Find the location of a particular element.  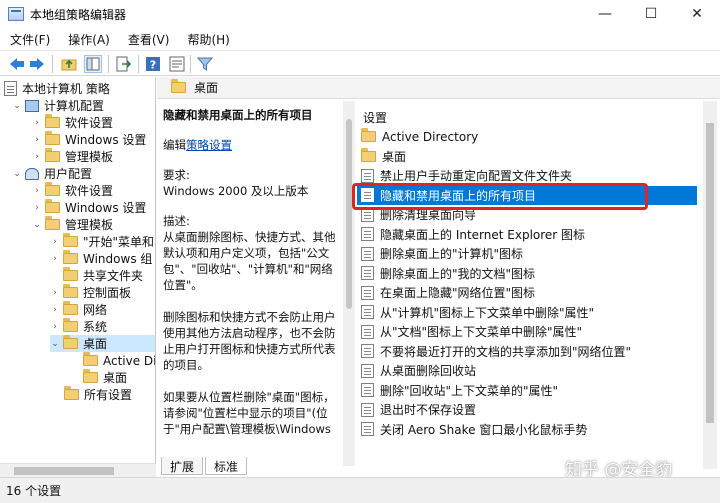

back-icon is located at coordinates (17, 64).